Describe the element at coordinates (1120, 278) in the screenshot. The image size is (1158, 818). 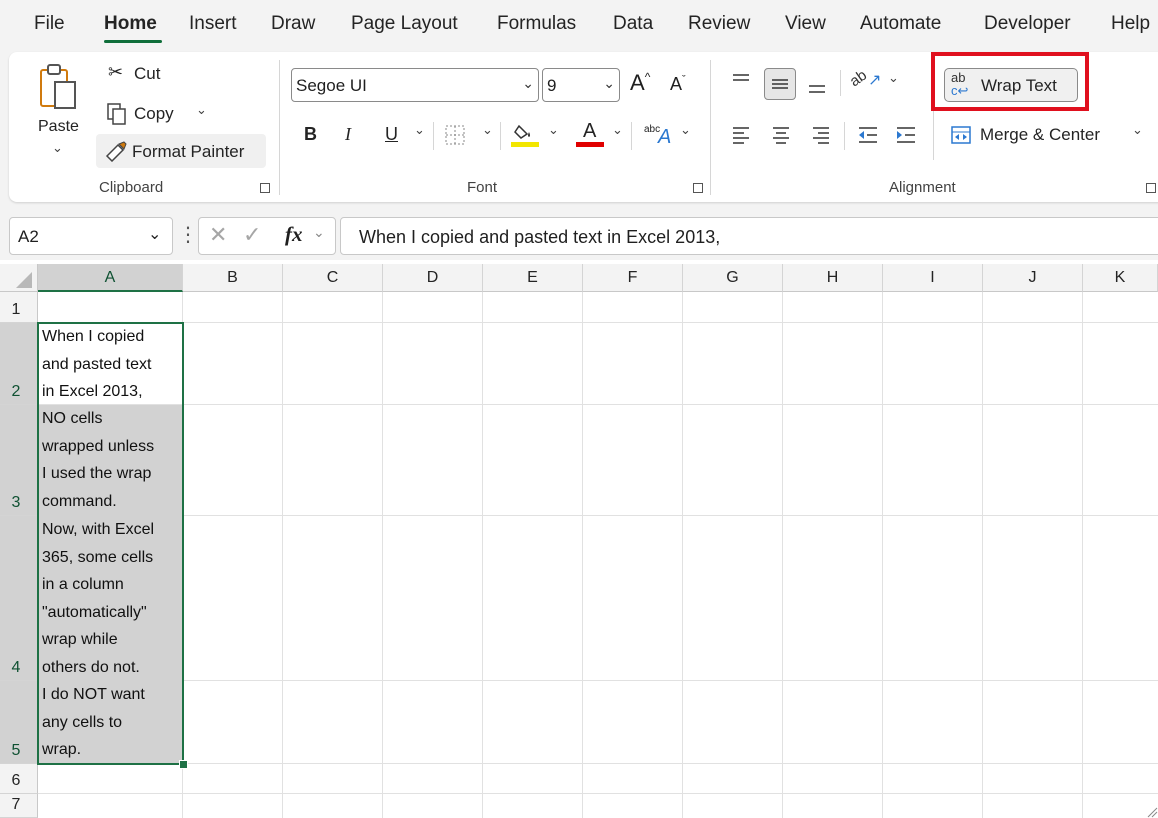
I see `column-header-k: K` at that location.